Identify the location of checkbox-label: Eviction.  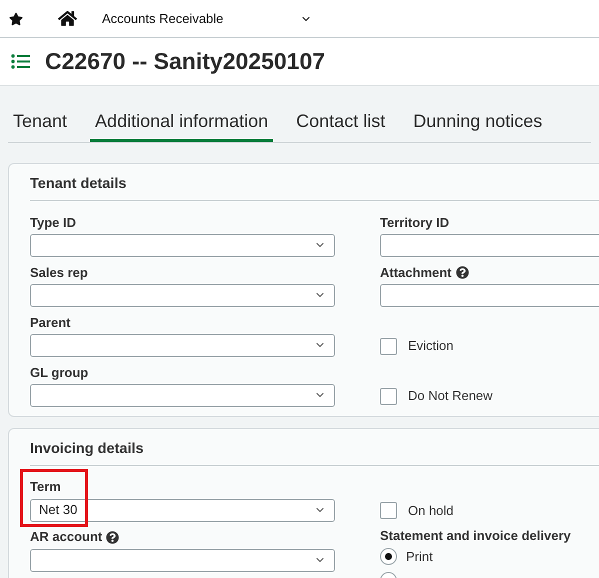
(431, 346).